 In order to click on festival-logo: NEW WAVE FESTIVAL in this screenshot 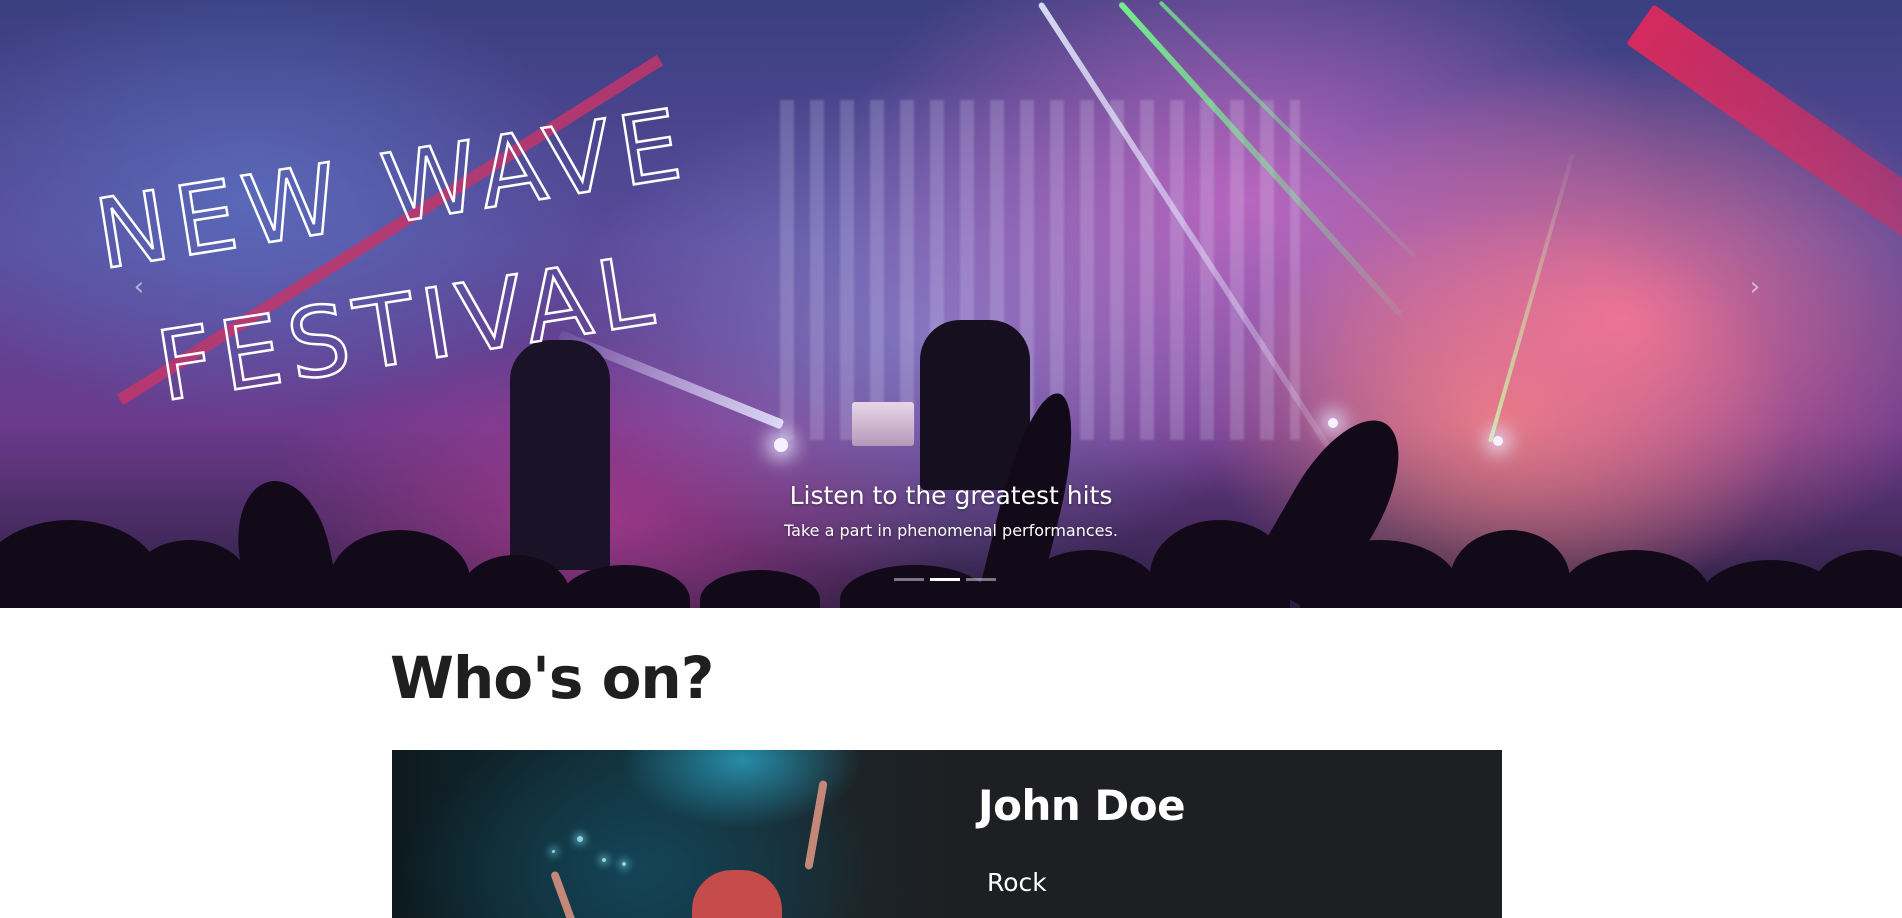, I will do `click(392, 237)`.